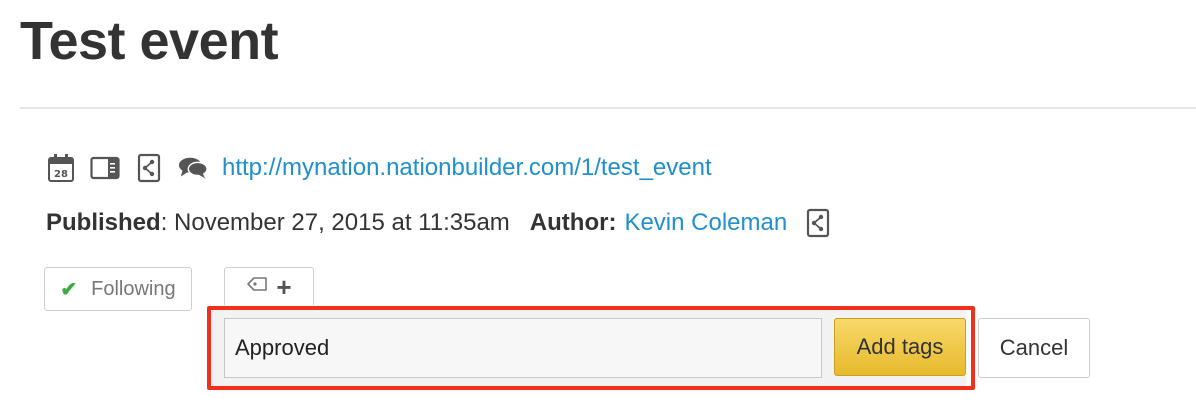  I want to click on check-icon: ✔, so click(69, 289).